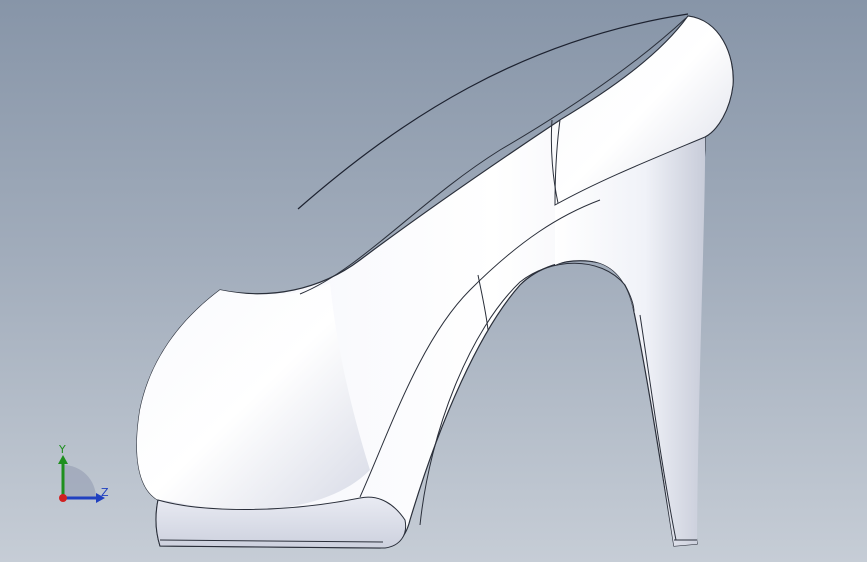 The height and width of the screenshot is (562, 867). What do you see at coordinates (105, 492) in the screenshot?
I see `z-axis-label: Z` at bounding box center [105, 492].